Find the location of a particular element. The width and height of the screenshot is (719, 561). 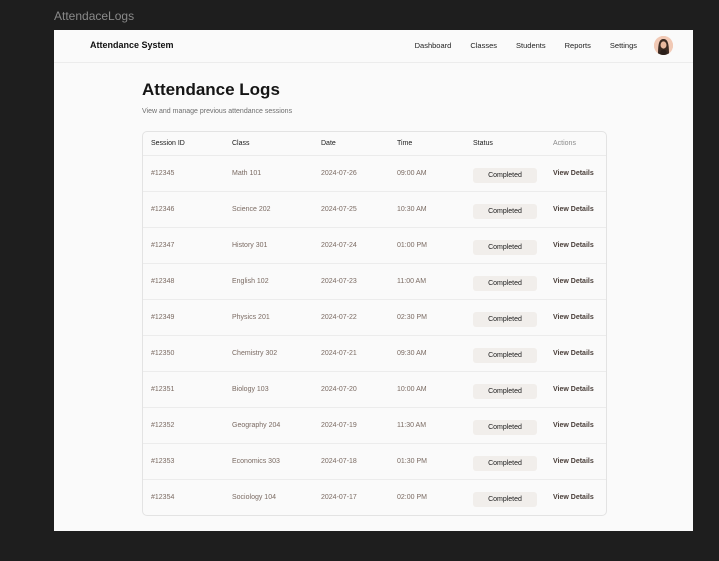

class-cell: Economics 303 is located at coordinates (256, 461).